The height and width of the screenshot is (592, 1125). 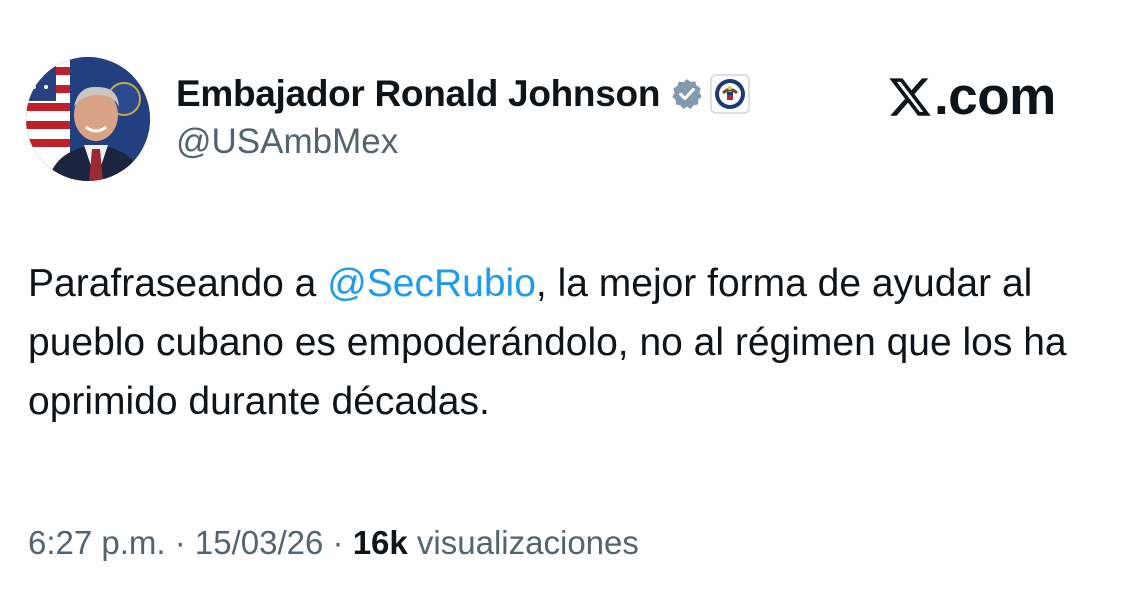 What do you see at coordinates (178, 283) in the screenshot?
I see `tweet-text-before: Parafraseando a` at bounding box center [178, 283].